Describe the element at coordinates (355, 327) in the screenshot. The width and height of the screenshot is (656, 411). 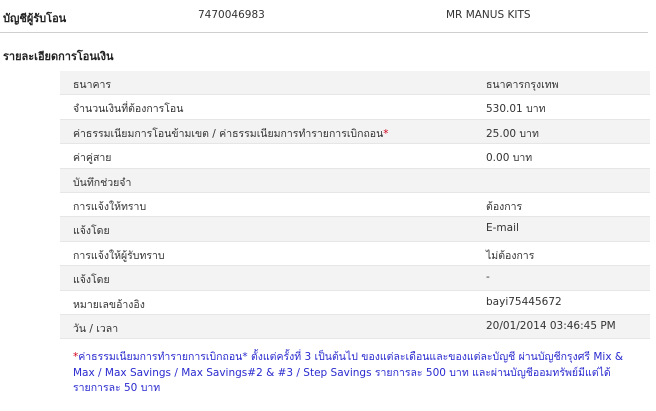
I see `detail-row-datetime: วัน / เวลา 20/01/2014 03:46:45 PM` at that location.